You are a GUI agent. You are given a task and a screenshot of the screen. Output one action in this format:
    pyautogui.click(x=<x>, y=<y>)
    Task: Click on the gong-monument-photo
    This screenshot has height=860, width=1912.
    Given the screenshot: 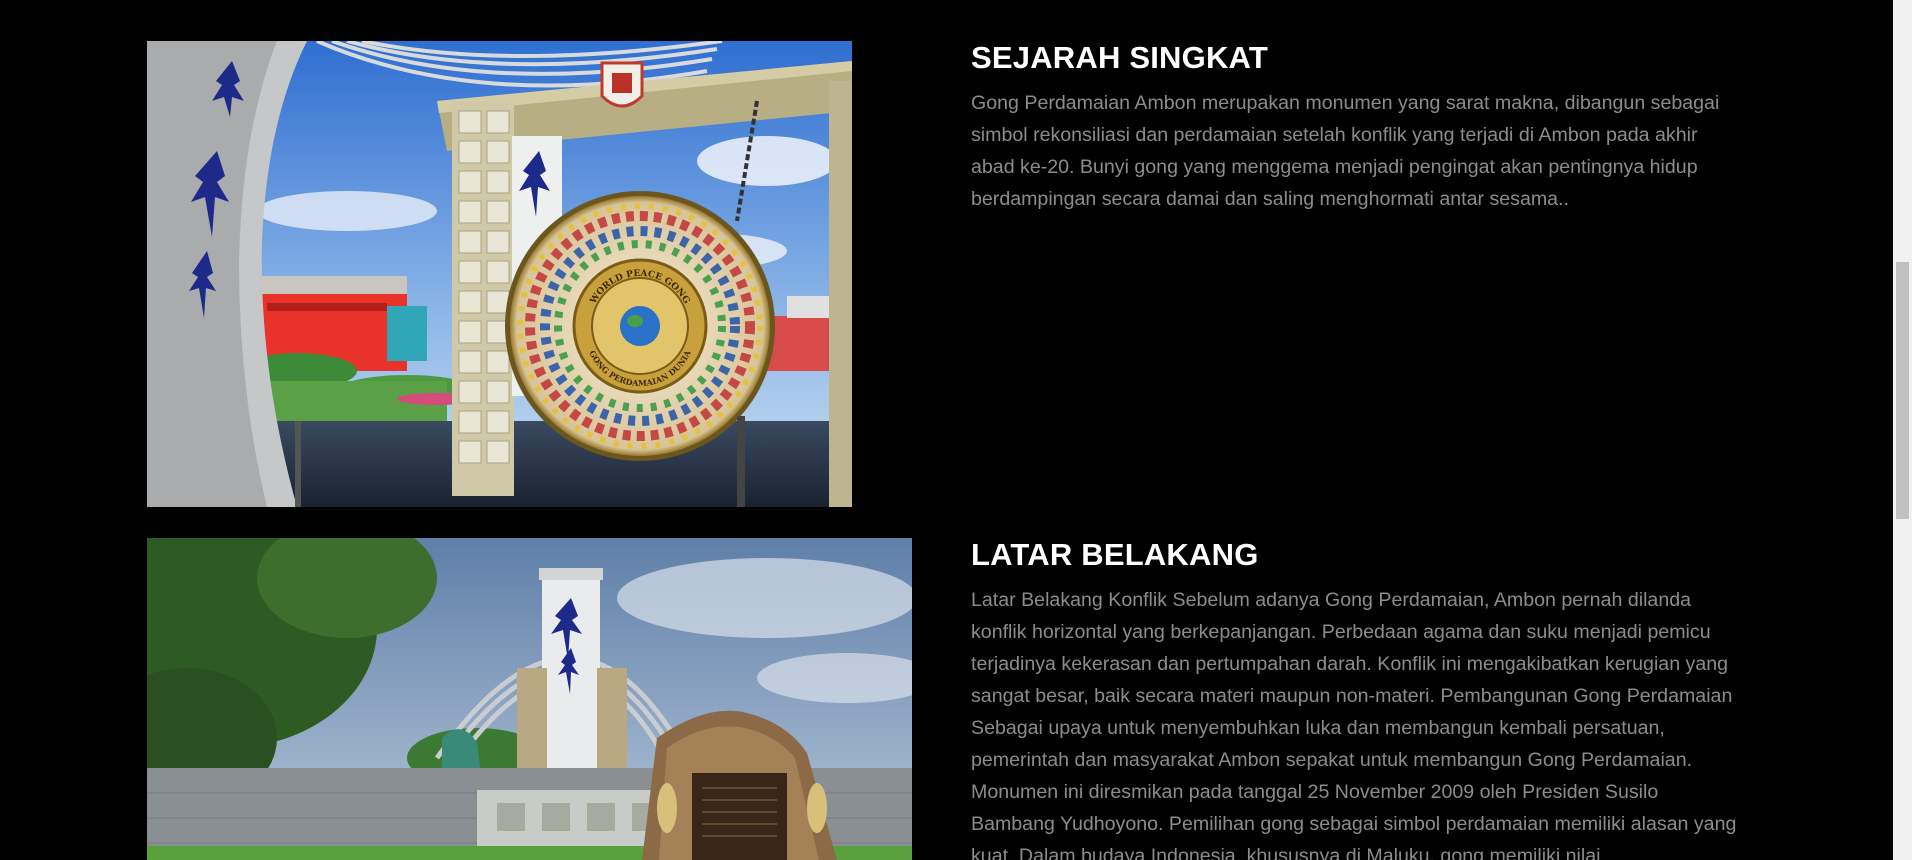 What is the action you would take?
    pyautogui.click(x=529, y=699)
    